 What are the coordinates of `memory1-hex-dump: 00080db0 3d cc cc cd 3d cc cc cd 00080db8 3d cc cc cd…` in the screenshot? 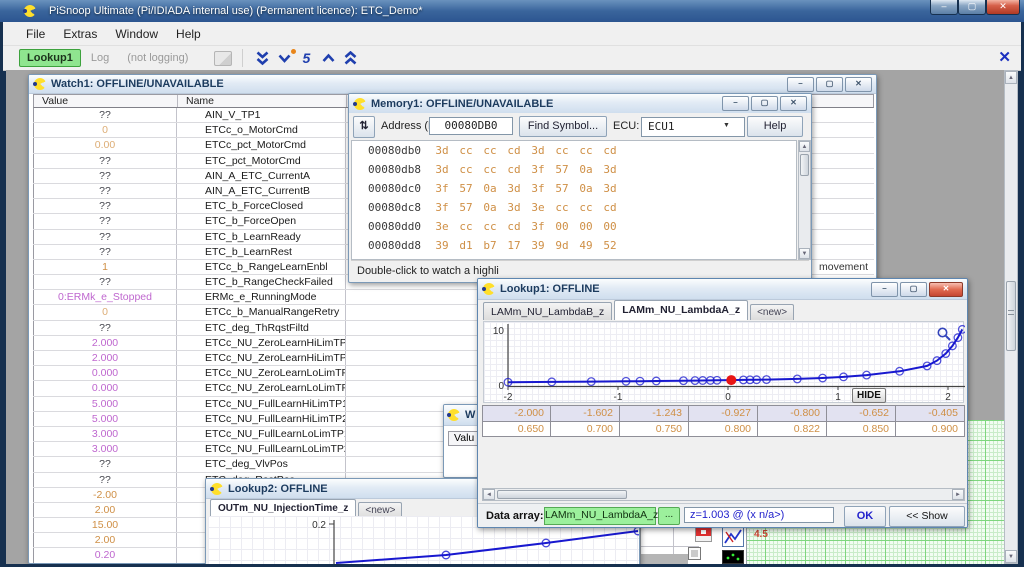 It's located at (574, 200).